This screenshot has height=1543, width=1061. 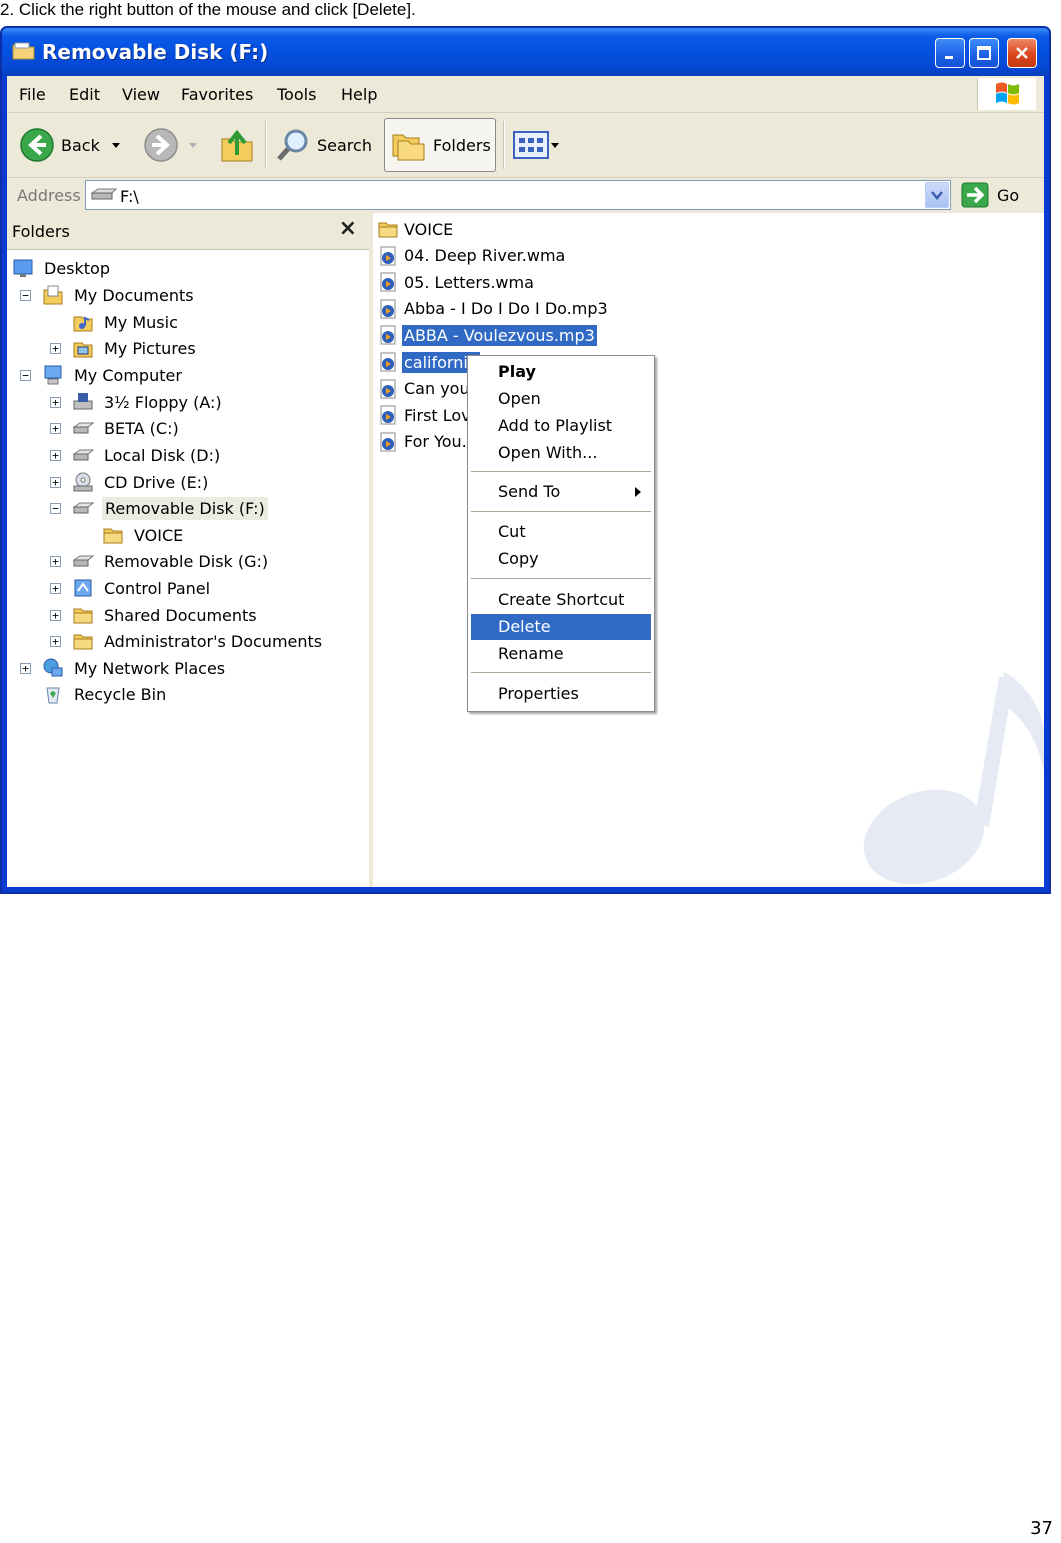 What do you see at coordinates (456, 282) in the screenshot?
I see `file-list-item: 05. Letters.wma` at bounding box center [456, 282].